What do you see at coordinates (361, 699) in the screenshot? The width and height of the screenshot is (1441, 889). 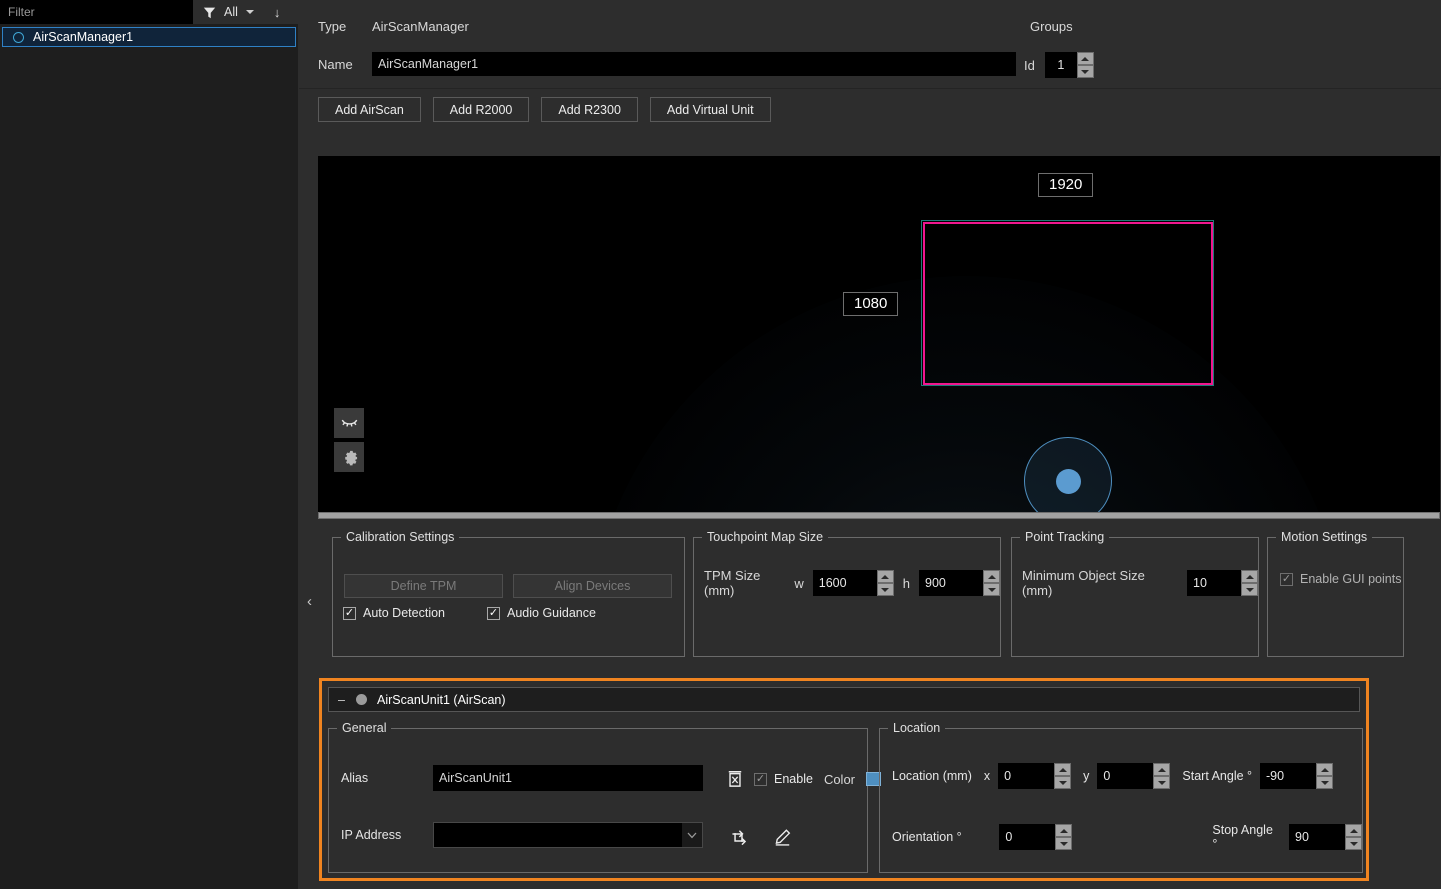 I see `unit-status-indicator` at bounding box center [361, 699].